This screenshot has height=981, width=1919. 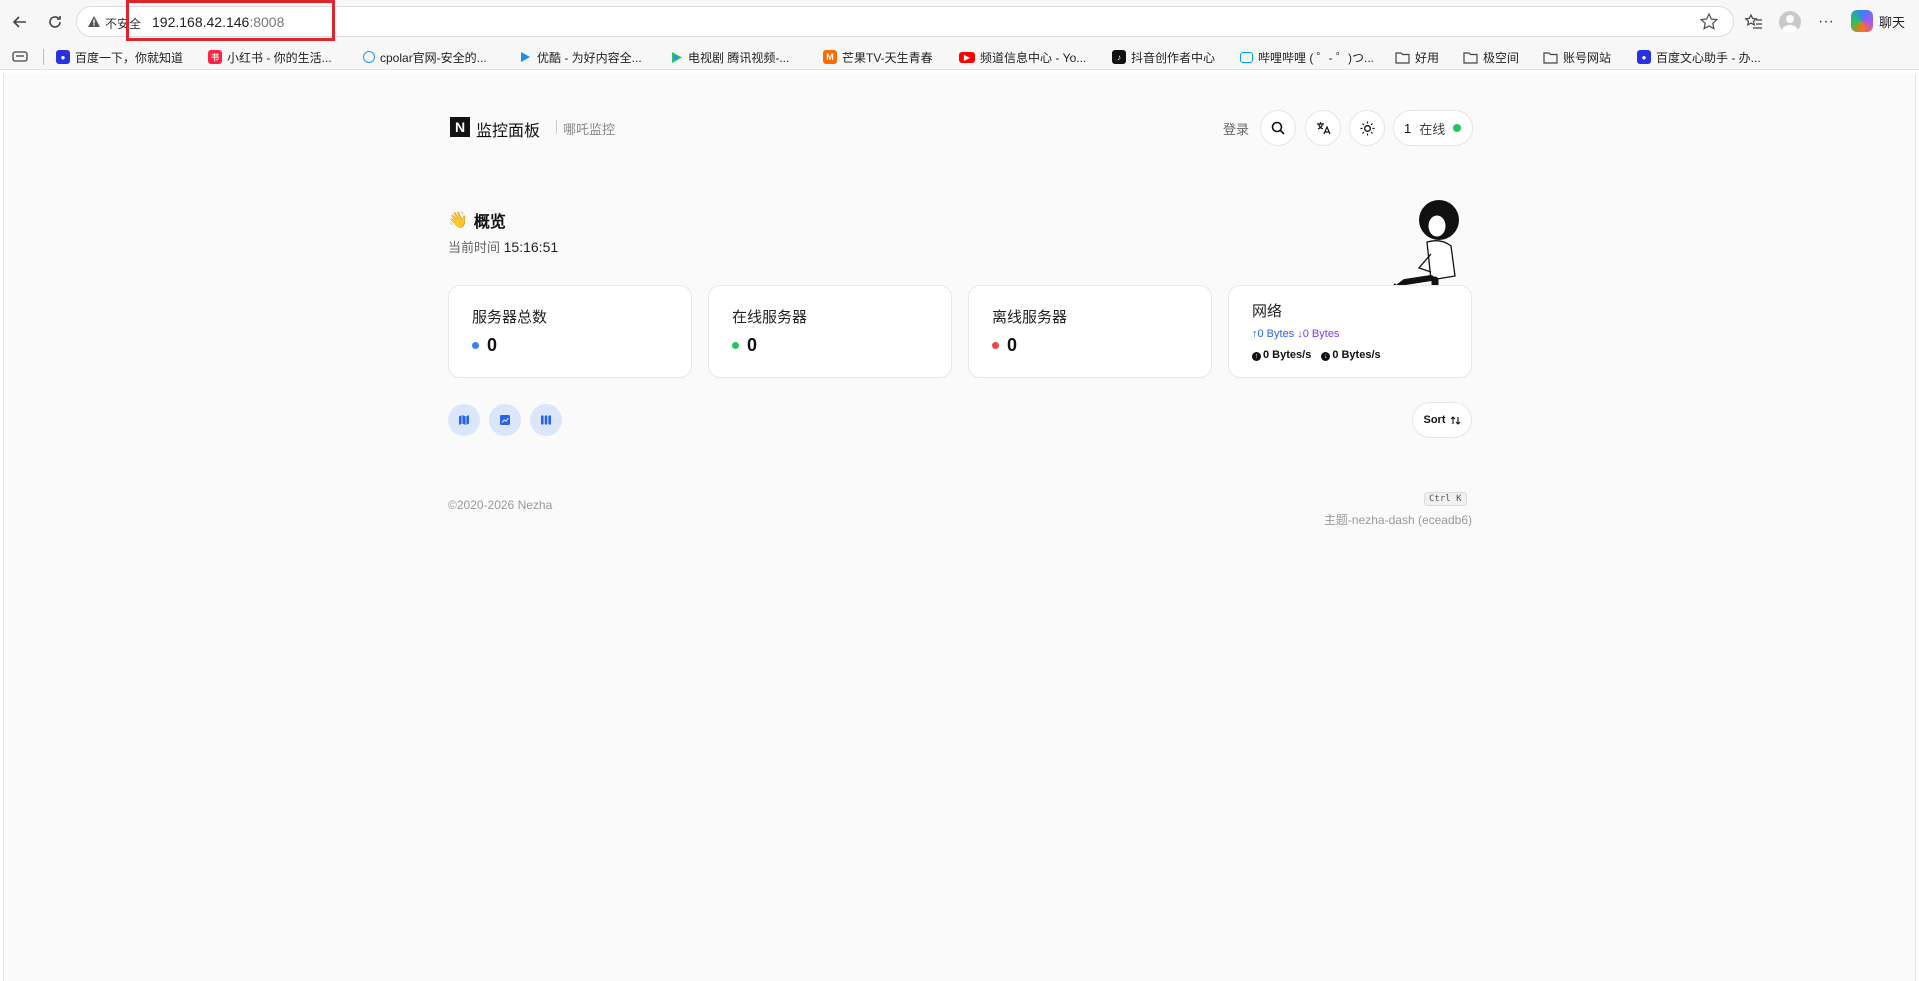 What do you see at coordinates (570, 331) in the screenshot?
I see `total-servers-card: 服务器总数 0` at bounding box center [570, 331].